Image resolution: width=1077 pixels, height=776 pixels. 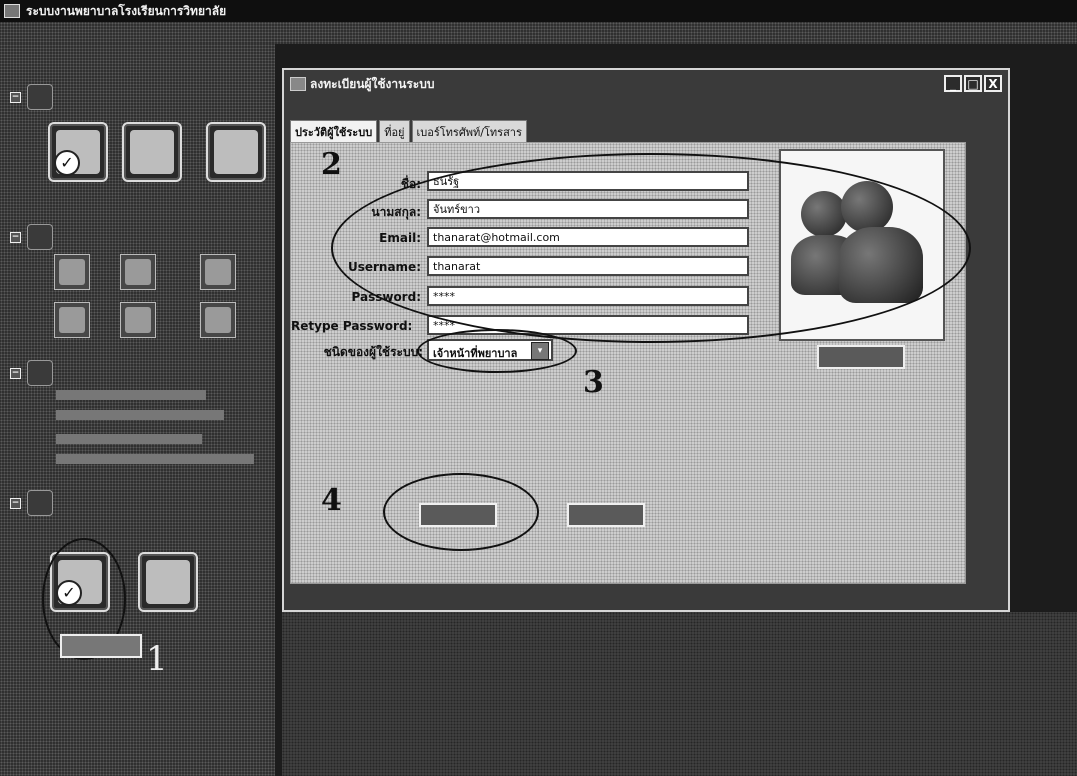 I want to click on name-input, so click(x=588, y=181).